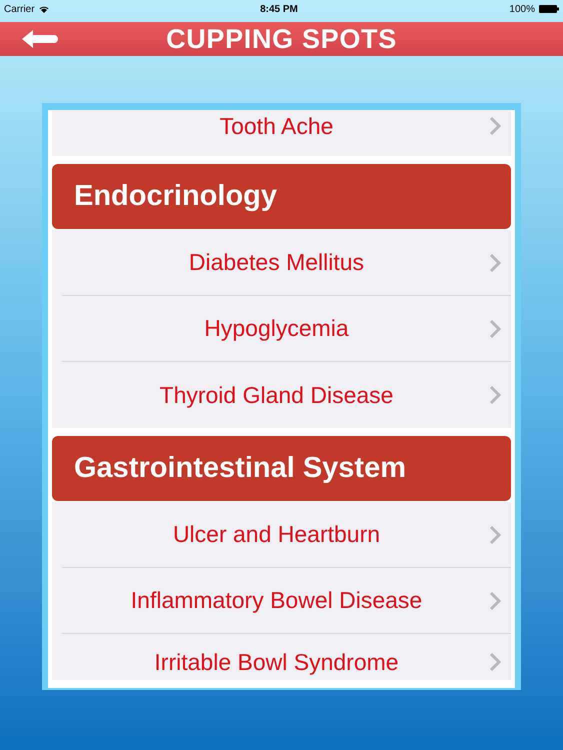  Describe the element at coordinates (281, 39) in the screenshot. I see `screen-title: CUPPING SPOTS` at that location.